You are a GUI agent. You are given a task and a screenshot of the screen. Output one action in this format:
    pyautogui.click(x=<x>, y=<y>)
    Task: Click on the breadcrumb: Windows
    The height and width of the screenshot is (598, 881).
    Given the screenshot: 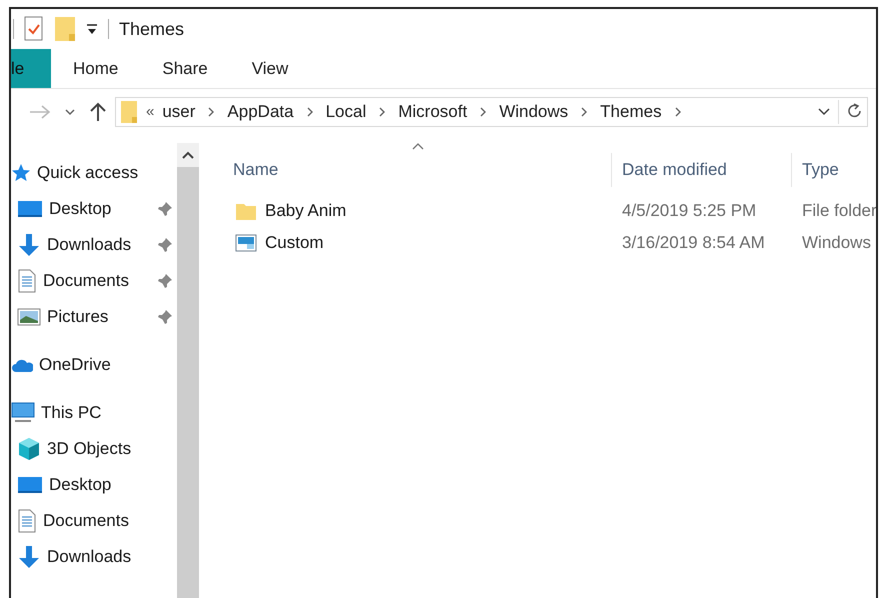 What is the action you would take?
    pyautogui.click(x=533, y=112)
    